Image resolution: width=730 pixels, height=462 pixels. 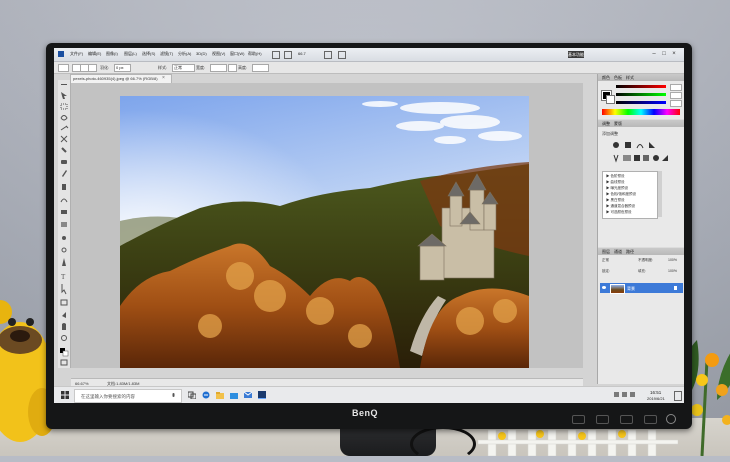 I want to click on red-slider, so click(x=641, y=86).